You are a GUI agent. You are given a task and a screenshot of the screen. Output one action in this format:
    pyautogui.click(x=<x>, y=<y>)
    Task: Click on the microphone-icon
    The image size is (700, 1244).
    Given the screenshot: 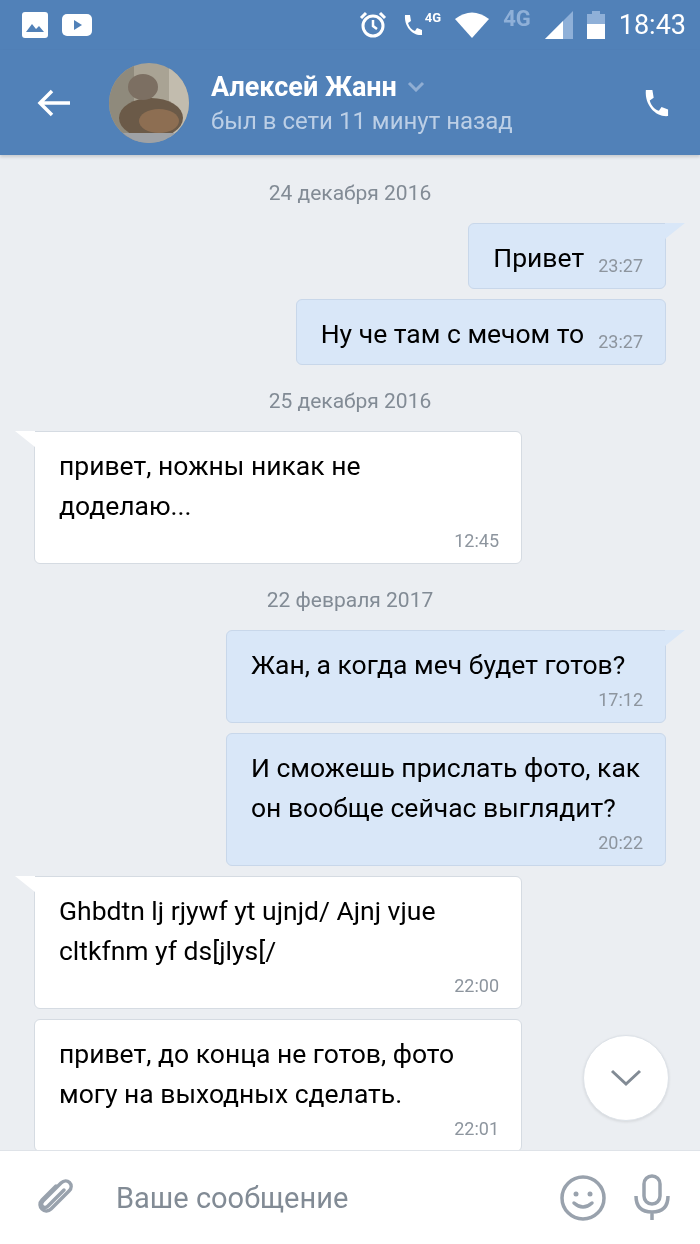 What is the action you would take?
    pyautogui.click(x=652, y=1197)
    